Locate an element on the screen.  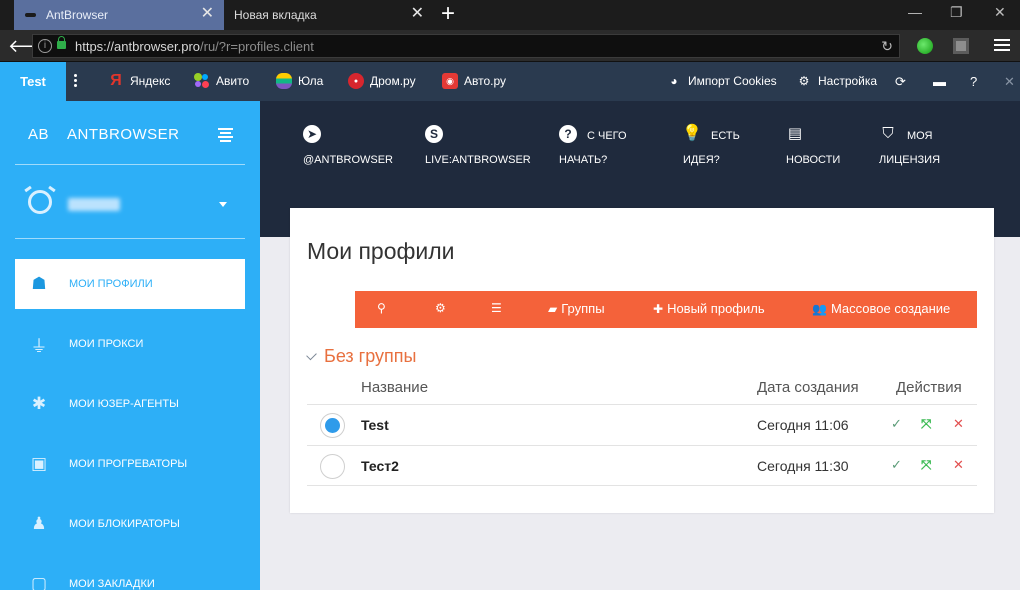
groups-label: Группы is located at coordinates (583, 308).